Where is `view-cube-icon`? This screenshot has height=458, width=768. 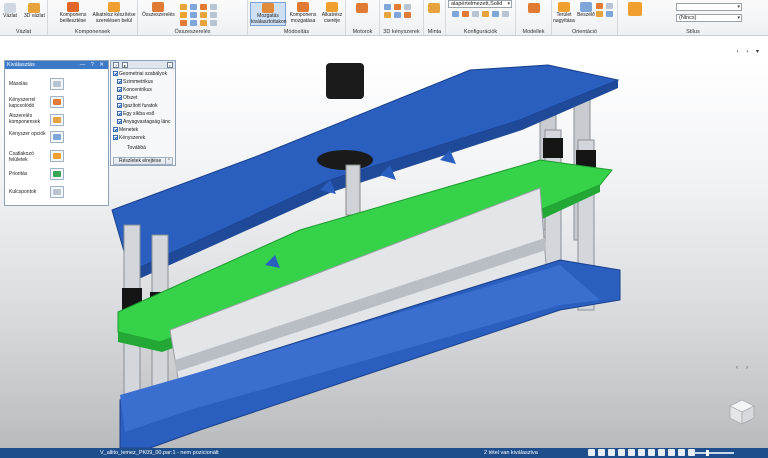 view-cube-icon is located at coordinates (742, 412).